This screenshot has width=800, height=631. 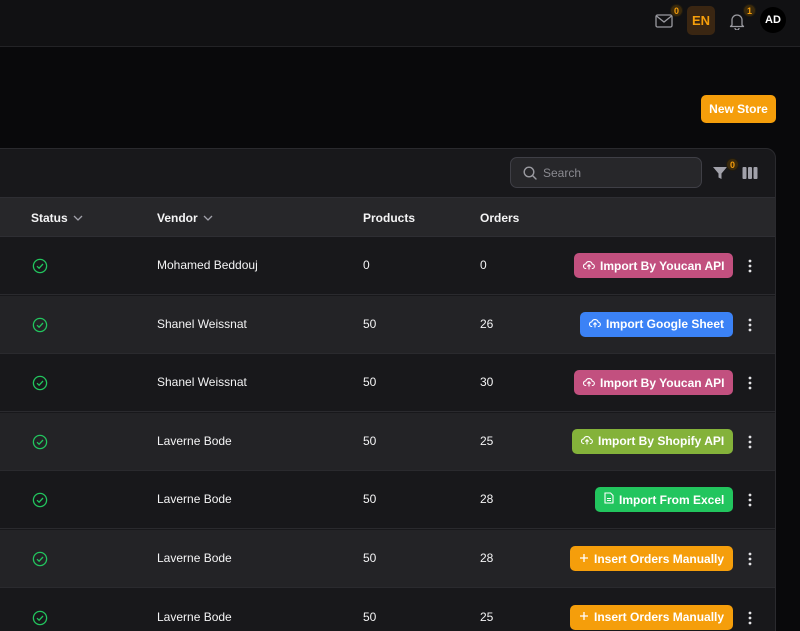 I want to click on orders-column-header: Orders, so click(x=500, y=218).